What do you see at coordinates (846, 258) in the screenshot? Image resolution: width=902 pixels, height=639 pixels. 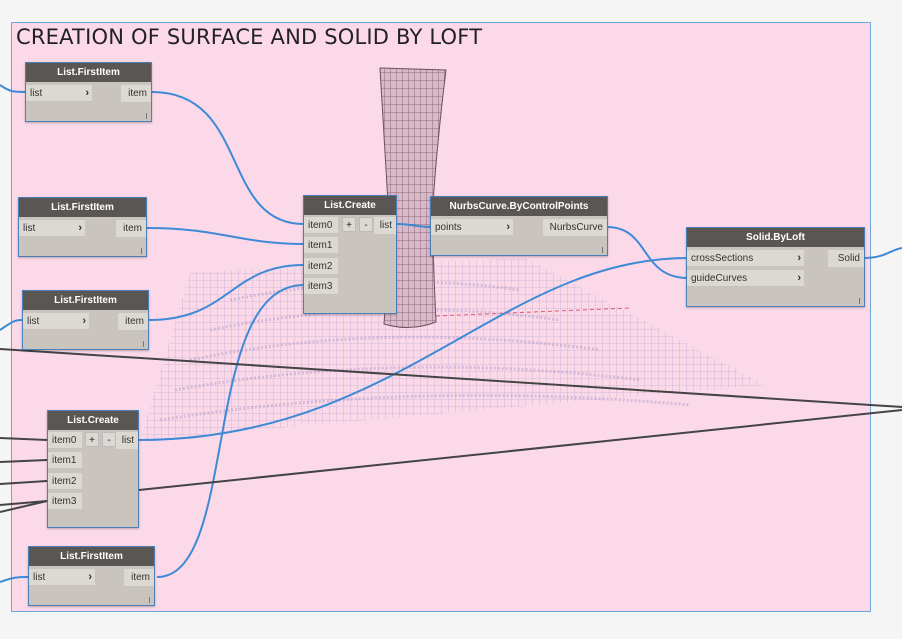 I see `output-port-solid: Solid` at bounding box center [846, 258].